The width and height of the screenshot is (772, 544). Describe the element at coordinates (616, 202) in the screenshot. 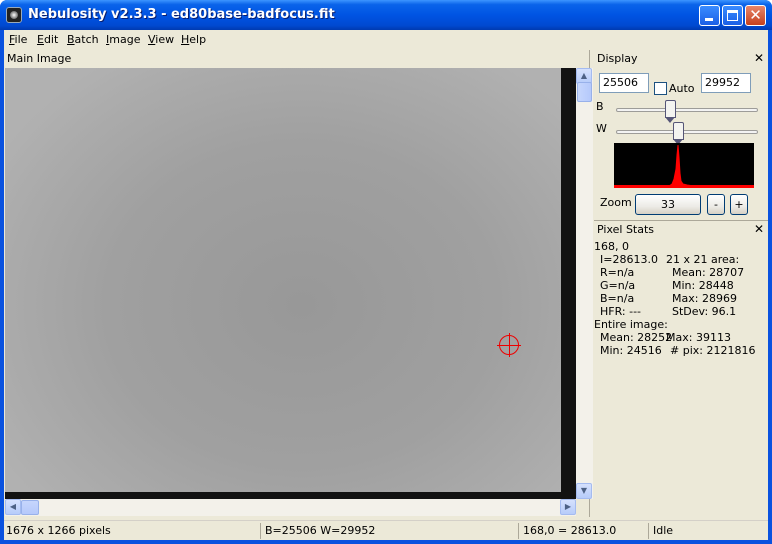

I see `zoom-label: Zoom` at that location.